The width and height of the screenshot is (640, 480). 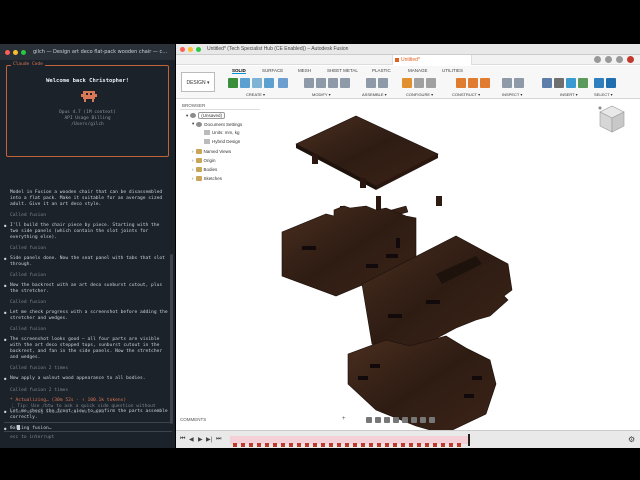 What do you see at coordinates (452, 70) in the screenshot?
I see `tab-utilities: UTILITIES` at bounding box center [452, 70].